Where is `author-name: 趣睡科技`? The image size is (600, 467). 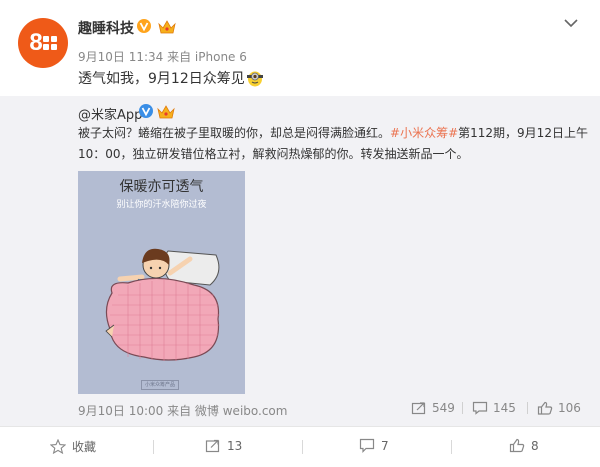
author-name: 趣睡科技 is located at coordinates (106, 28).